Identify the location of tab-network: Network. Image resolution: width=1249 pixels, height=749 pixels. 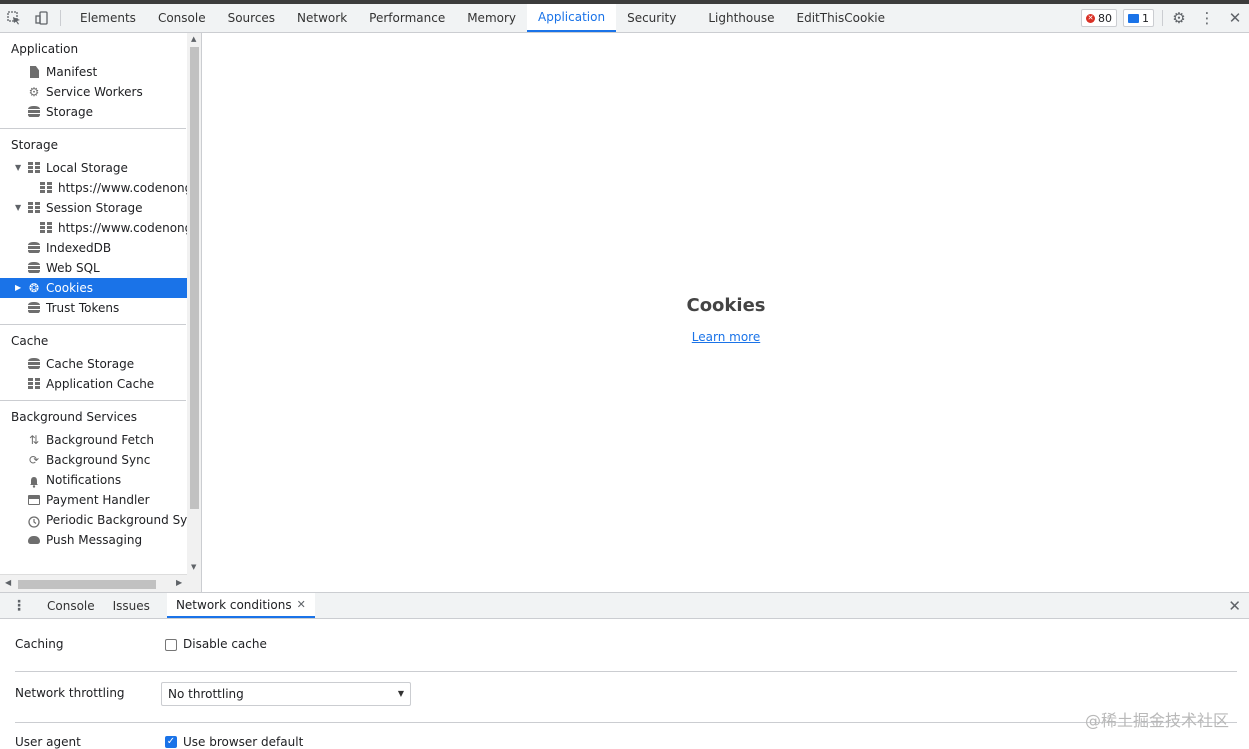
(322, 18).